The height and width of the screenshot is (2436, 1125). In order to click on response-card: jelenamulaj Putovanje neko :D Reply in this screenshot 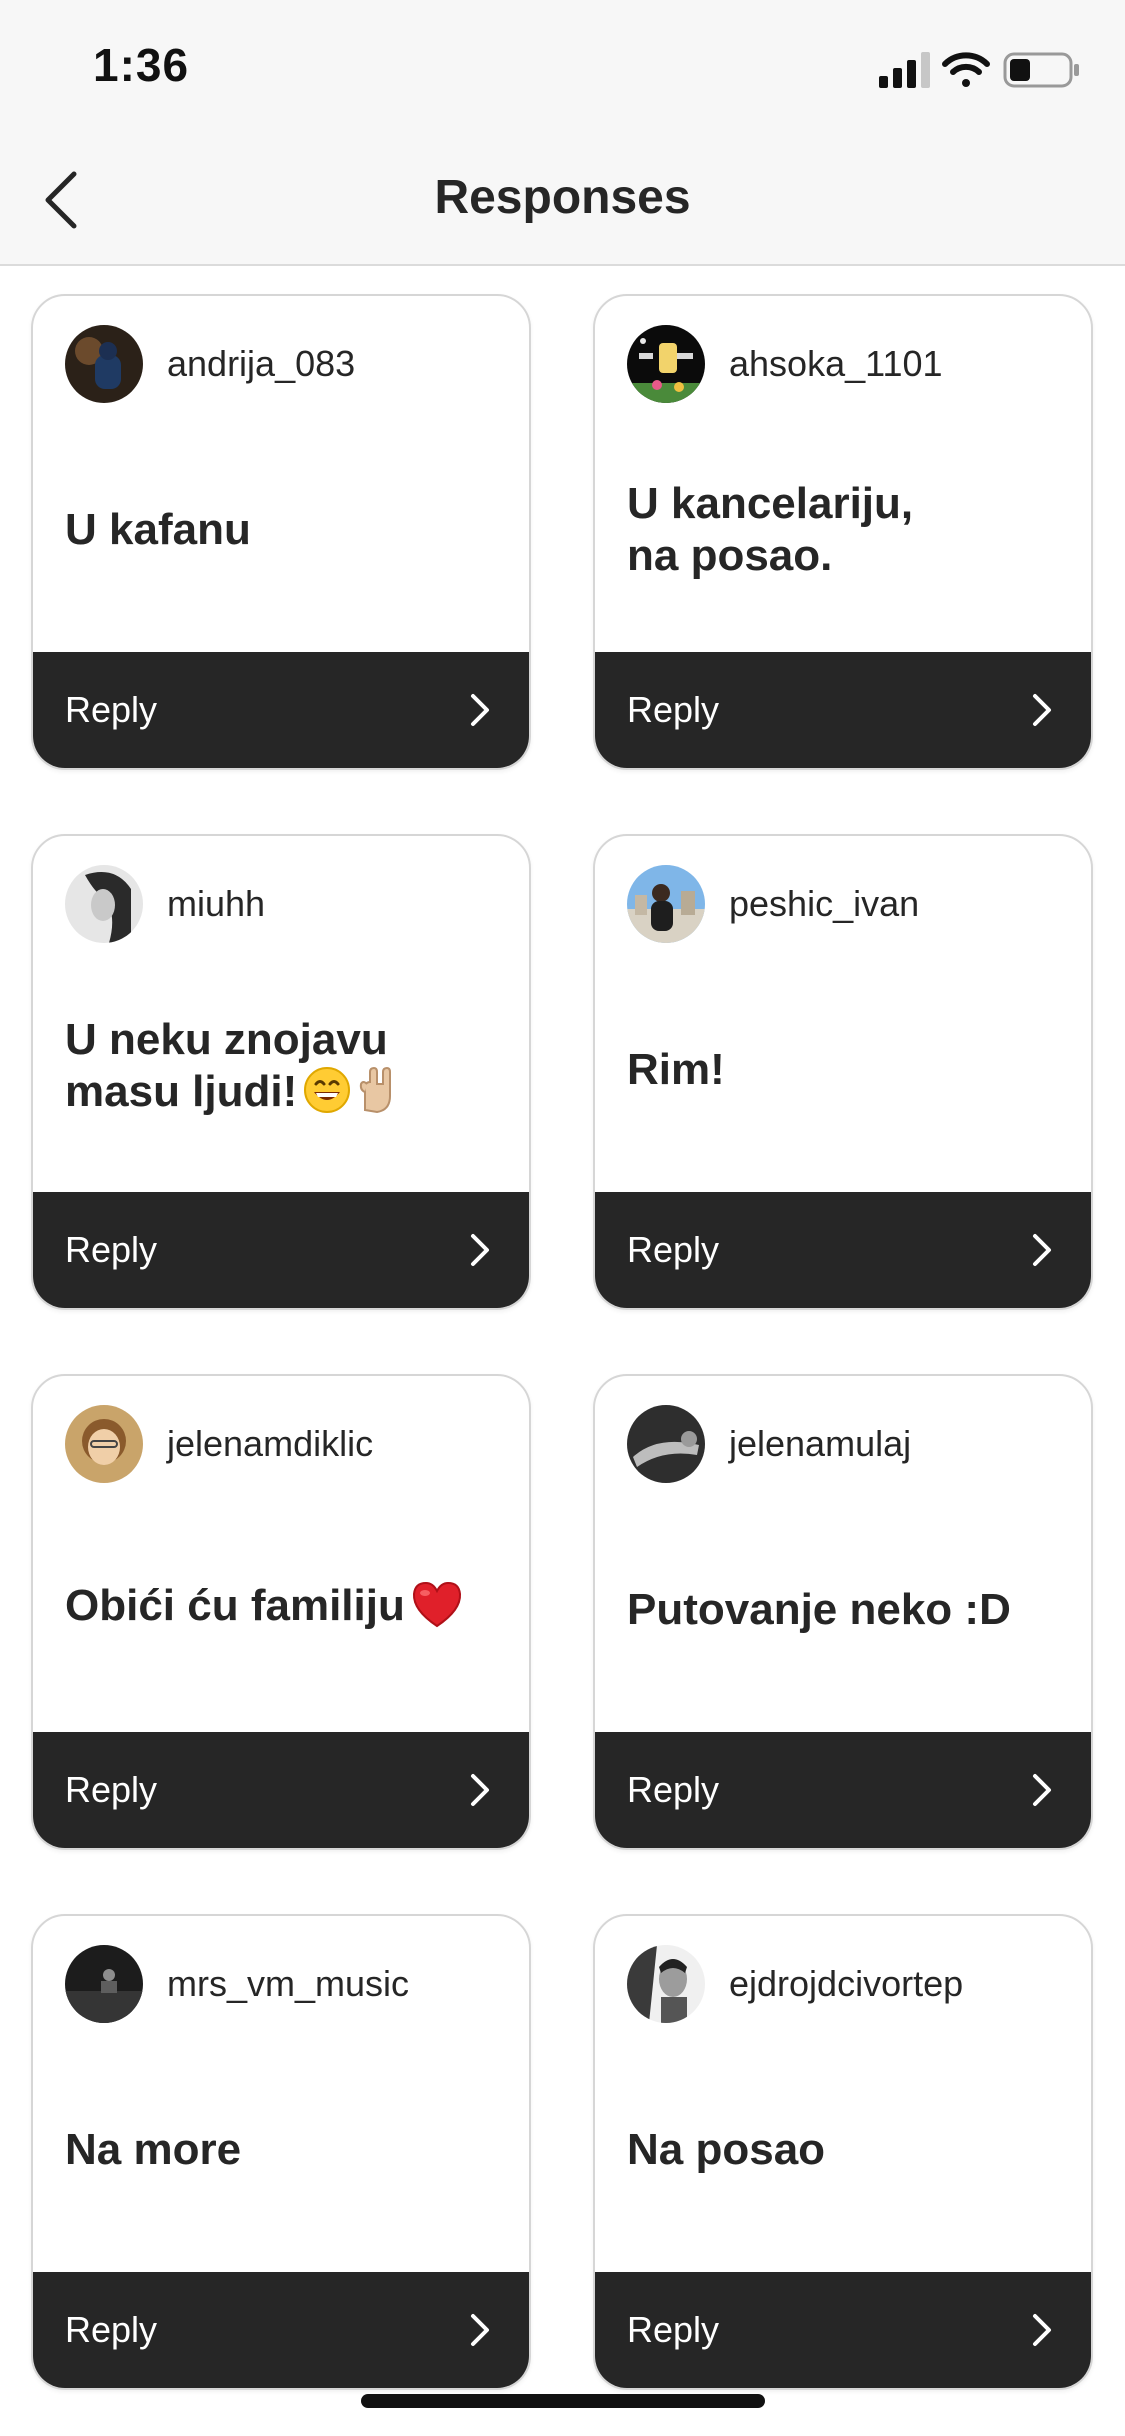, I will do `click(843, 1612)`.